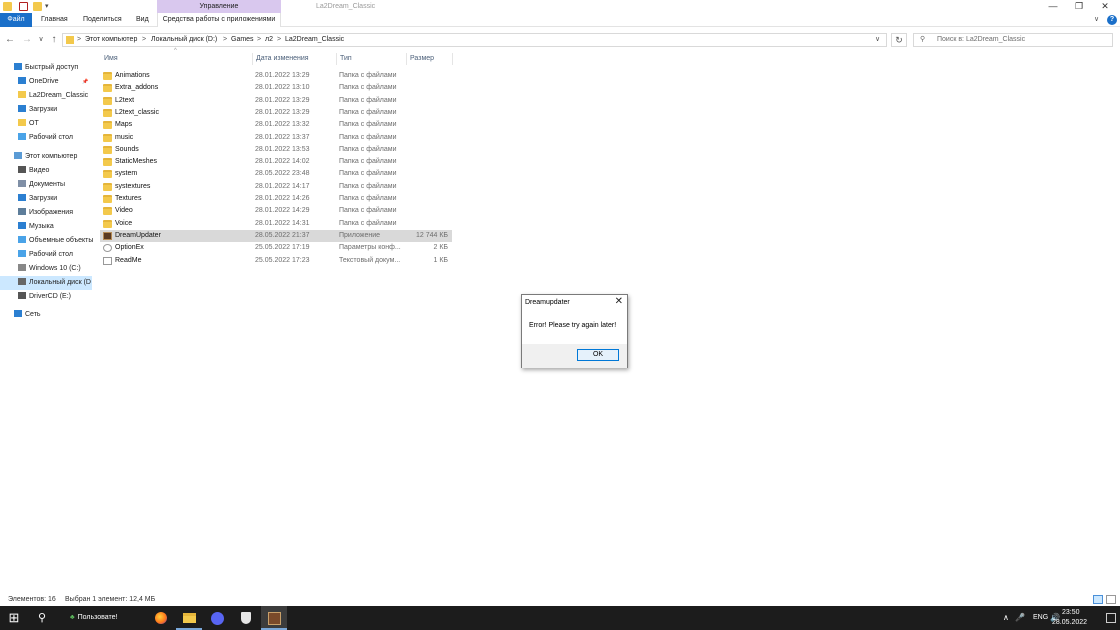 The width and height of the screenshot is (1120, 630). I want to click on start-button: ⊞, so click(14, 618).